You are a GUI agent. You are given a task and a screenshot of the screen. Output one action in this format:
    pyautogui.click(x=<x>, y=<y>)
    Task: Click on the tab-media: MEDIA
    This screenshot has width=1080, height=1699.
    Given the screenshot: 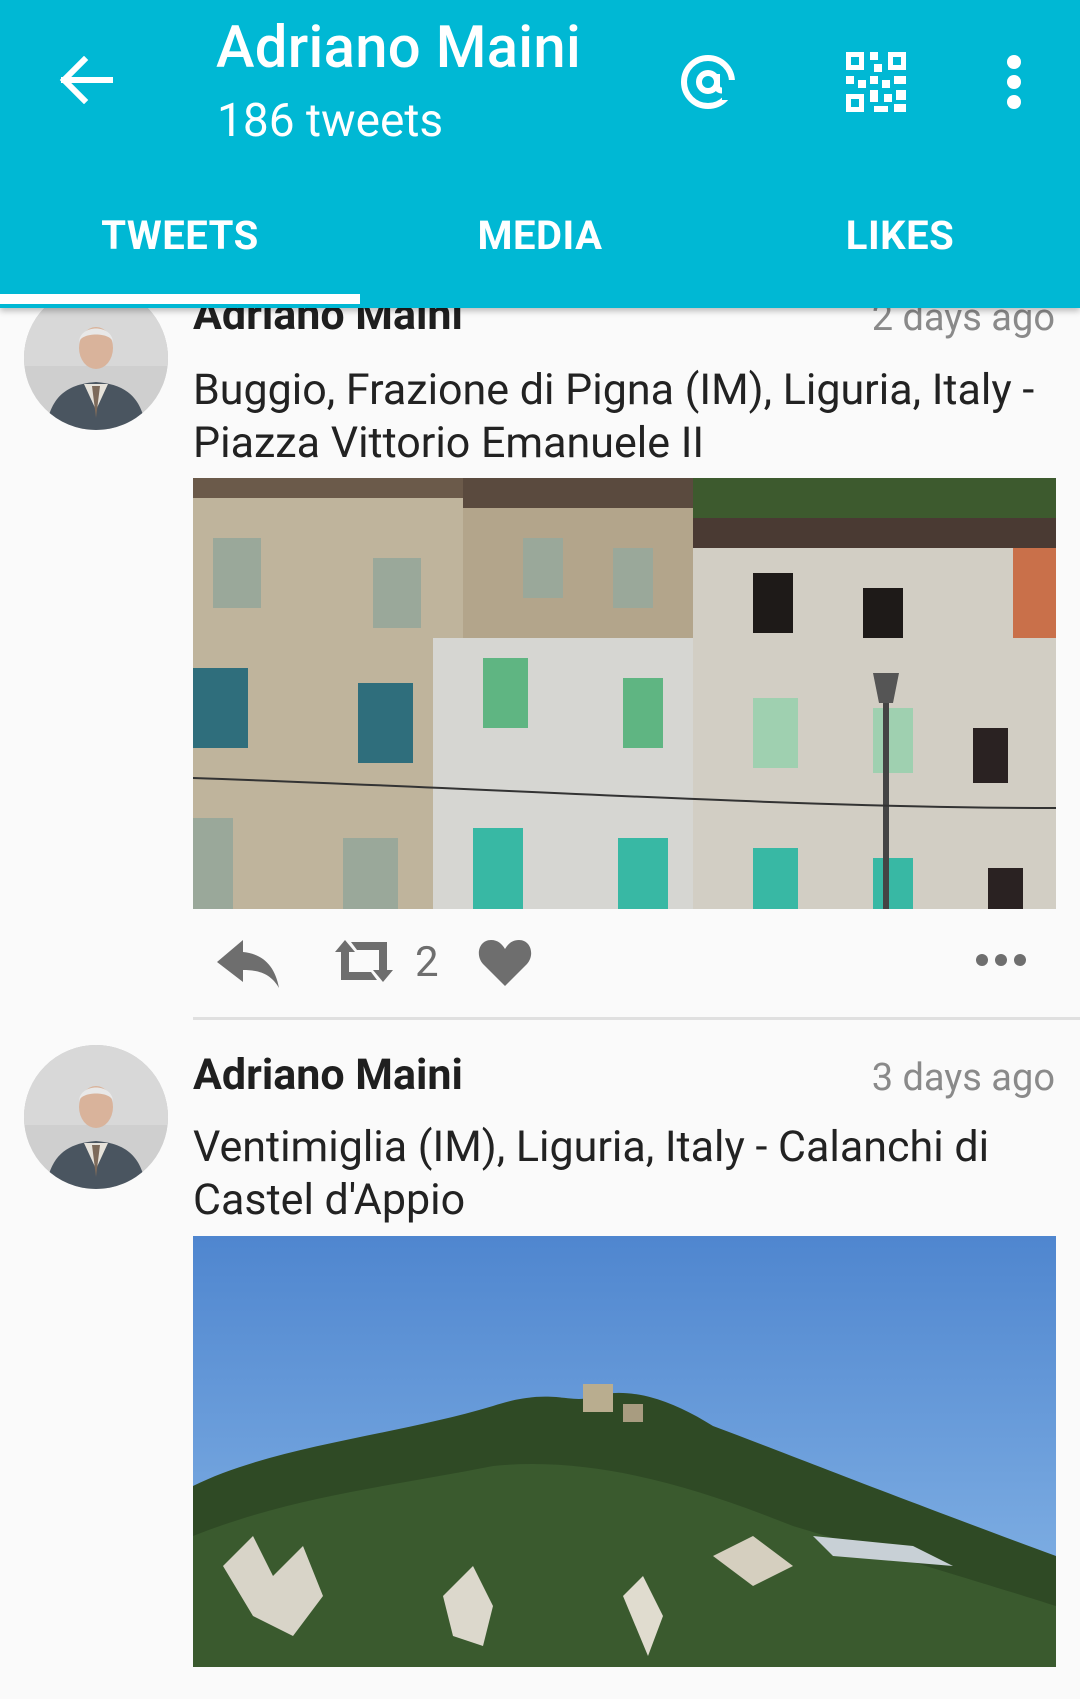 What is the action you would take?
    pyautogui.click(x=540, y=253)
    